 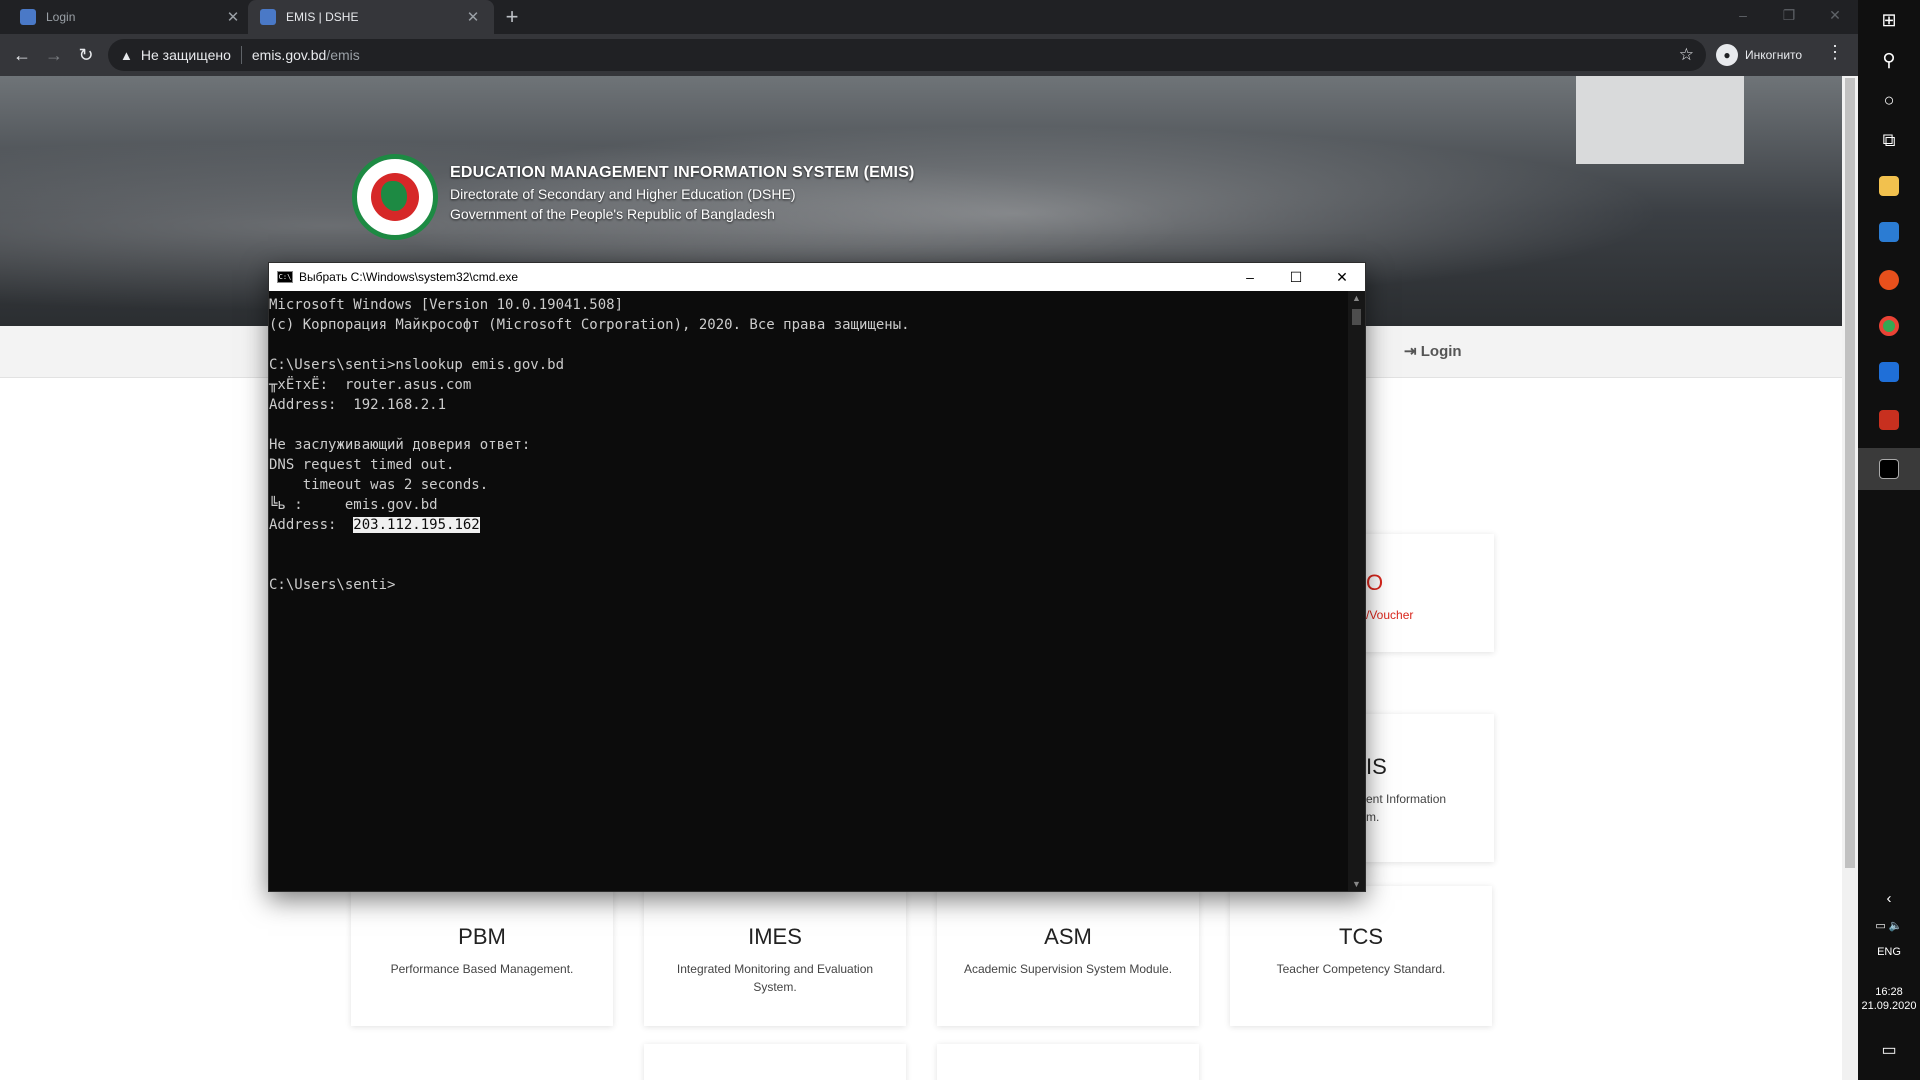 I want to click on card-title: ASM, so click(x=1068, y=936).